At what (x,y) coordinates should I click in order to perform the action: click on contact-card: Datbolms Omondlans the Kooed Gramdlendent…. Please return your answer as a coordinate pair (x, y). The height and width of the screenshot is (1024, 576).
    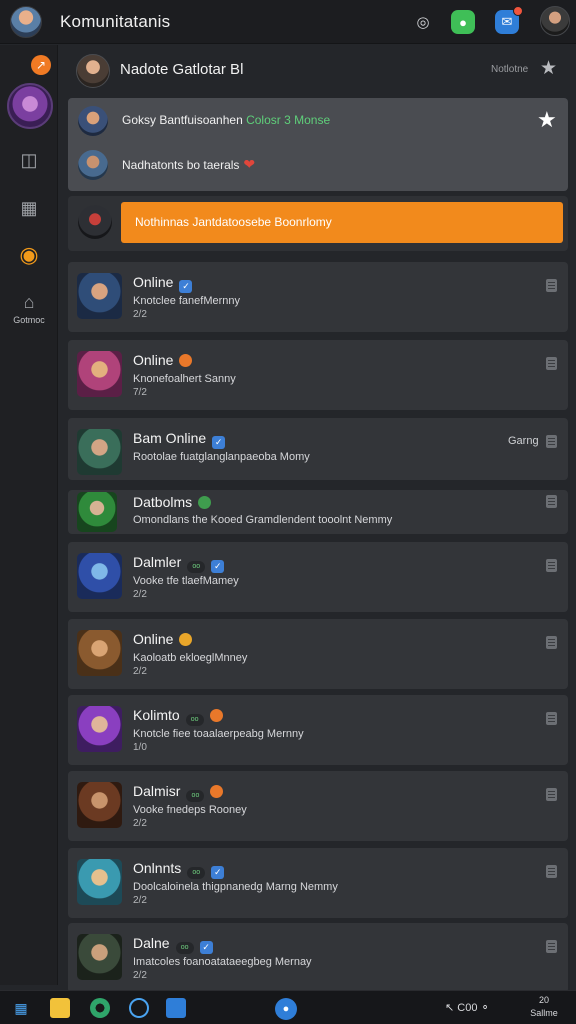
    Looking at the image, I should click on (318, 512).